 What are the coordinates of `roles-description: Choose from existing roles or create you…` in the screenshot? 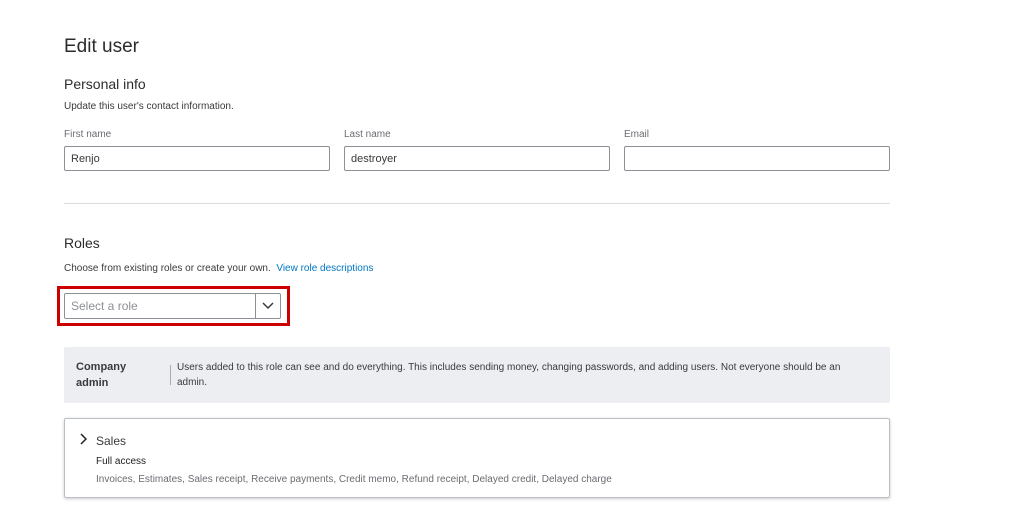 It's located at (218, 268).